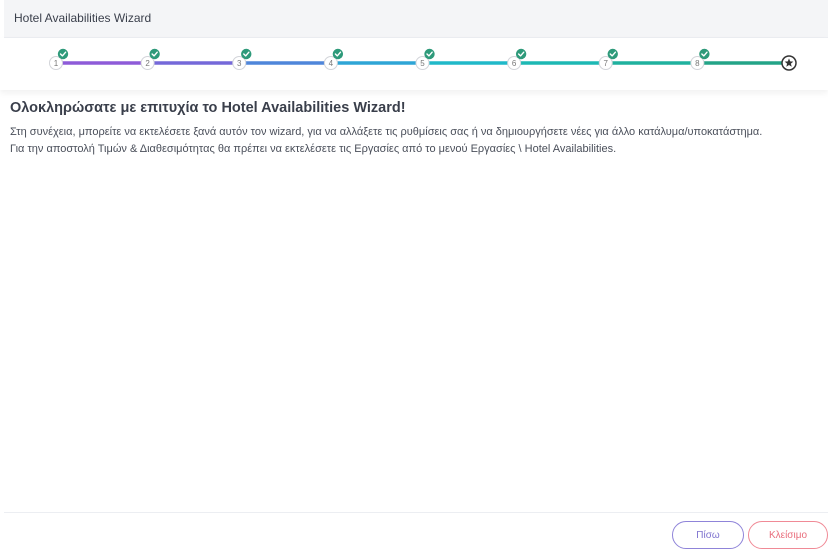 This screenshot has height=551, width=828. Describe the element at coordinates (83, 18) in the screenshot. I see `wizard-title: Hotel Availabilities Wizard` at that location.